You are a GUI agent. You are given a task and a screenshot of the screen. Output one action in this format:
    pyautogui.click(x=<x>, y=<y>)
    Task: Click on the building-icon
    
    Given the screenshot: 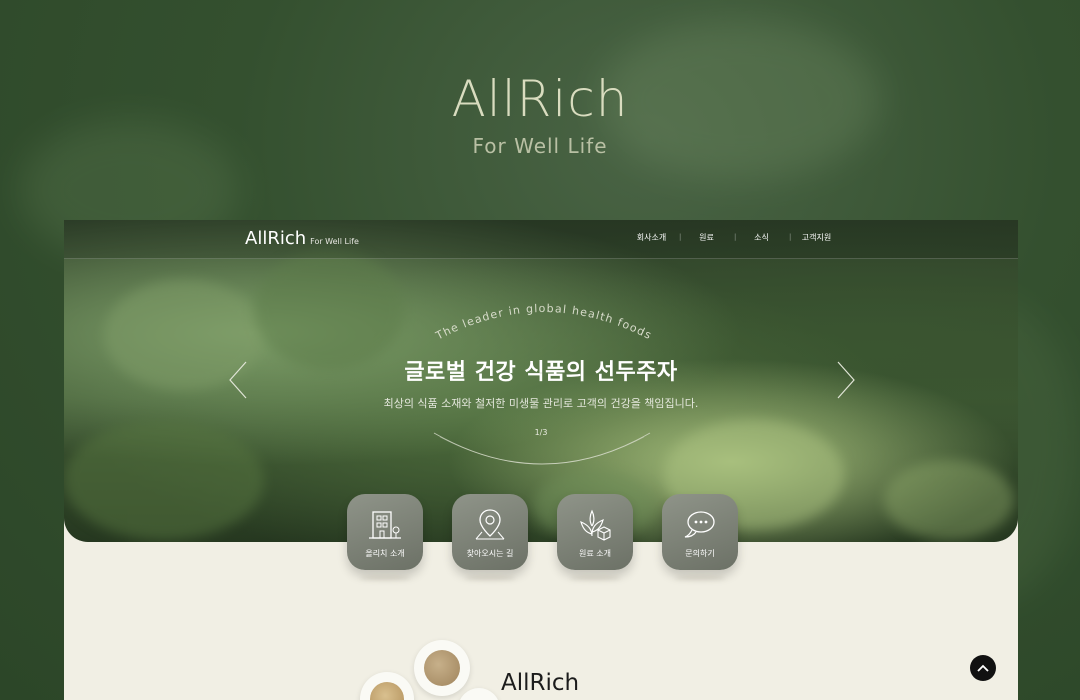 What is the action you would take?
    pyautogui.click(x=385, y=524)
    